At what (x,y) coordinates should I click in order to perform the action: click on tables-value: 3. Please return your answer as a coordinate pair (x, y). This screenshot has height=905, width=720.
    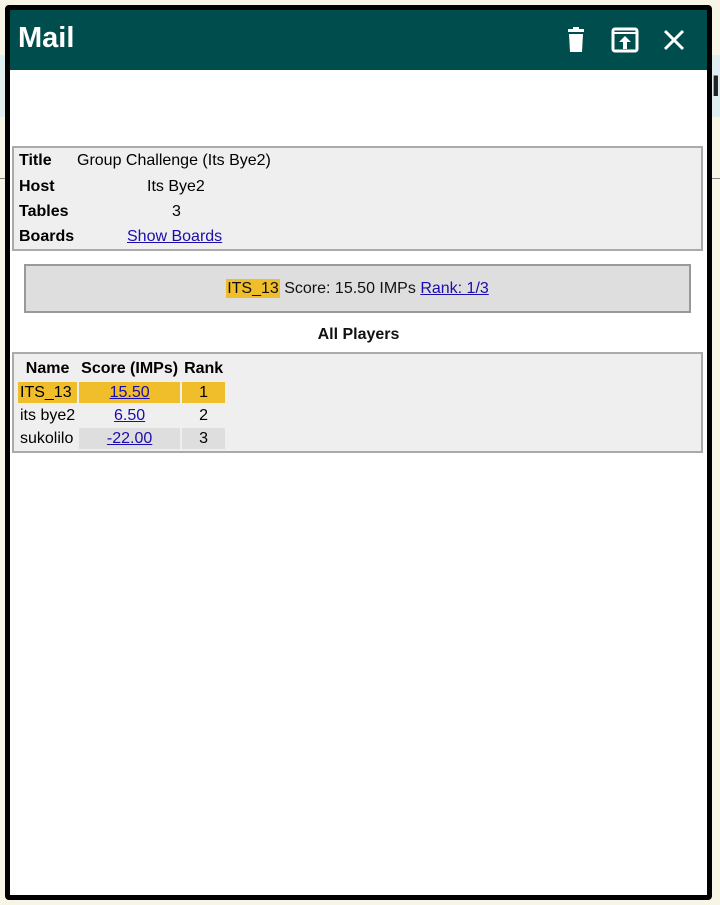
    Looking at the image, I should click on (176, 211).